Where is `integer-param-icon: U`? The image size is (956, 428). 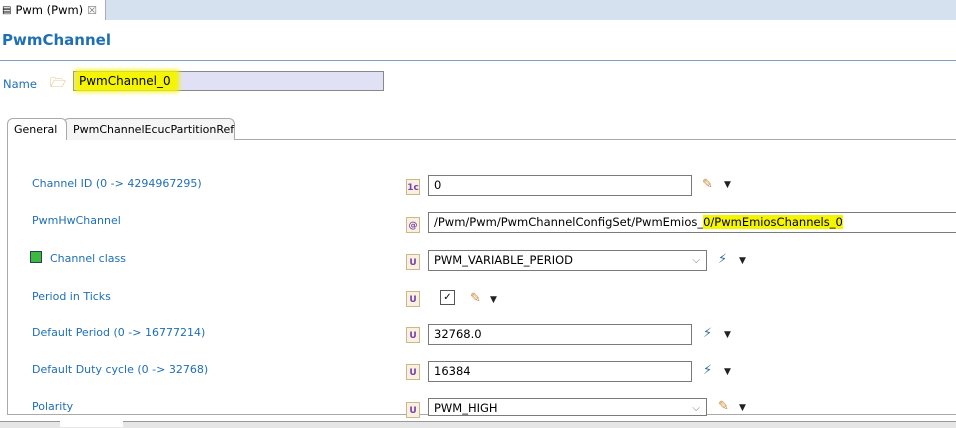
integer-param-icon: U is located at coordinates (413, 372).